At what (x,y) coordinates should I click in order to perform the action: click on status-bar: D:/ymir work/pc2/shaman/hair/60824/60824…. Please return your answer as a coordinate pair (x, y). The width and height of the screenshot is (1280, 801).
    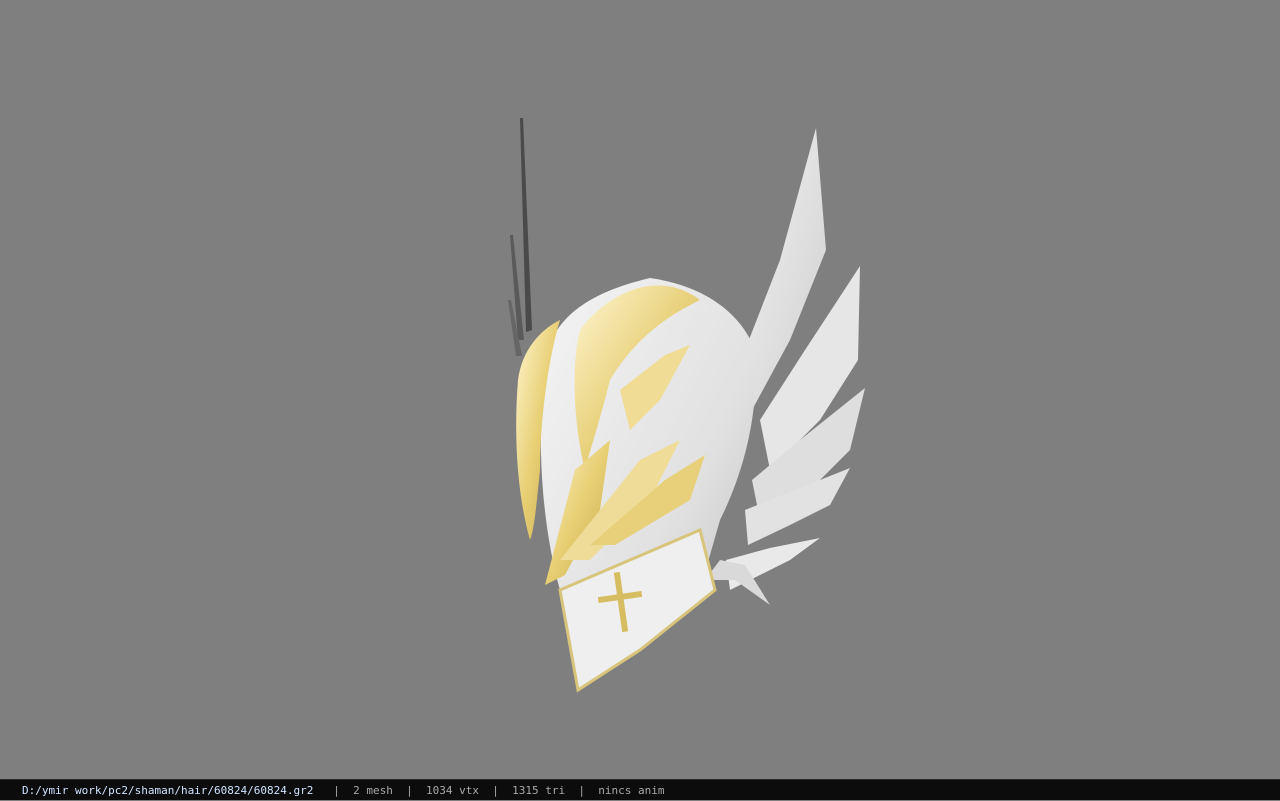
    Looking at the image, I should click on (640, 789).